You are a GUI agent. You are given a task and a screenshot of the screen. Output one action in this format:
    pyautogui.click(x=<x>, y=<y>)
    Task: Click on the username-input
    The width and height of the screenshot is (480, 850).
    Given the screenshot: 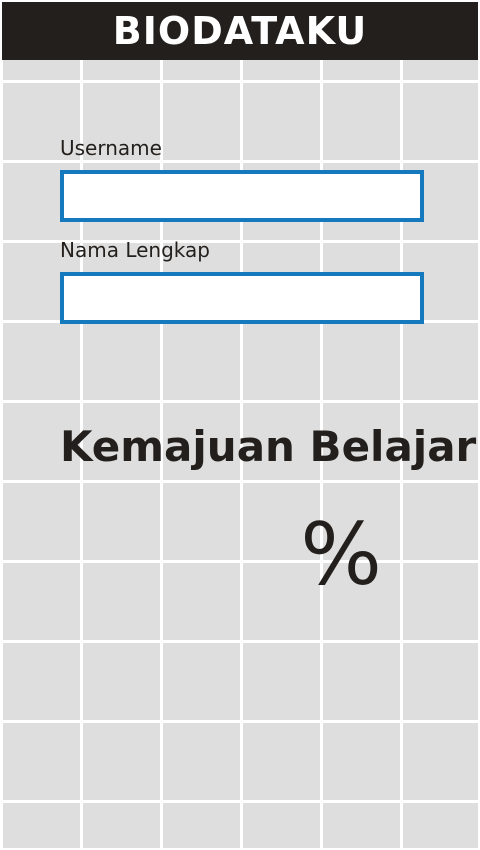 What is the action you would take?
    pyautogui.click(x=242, y=196)
    